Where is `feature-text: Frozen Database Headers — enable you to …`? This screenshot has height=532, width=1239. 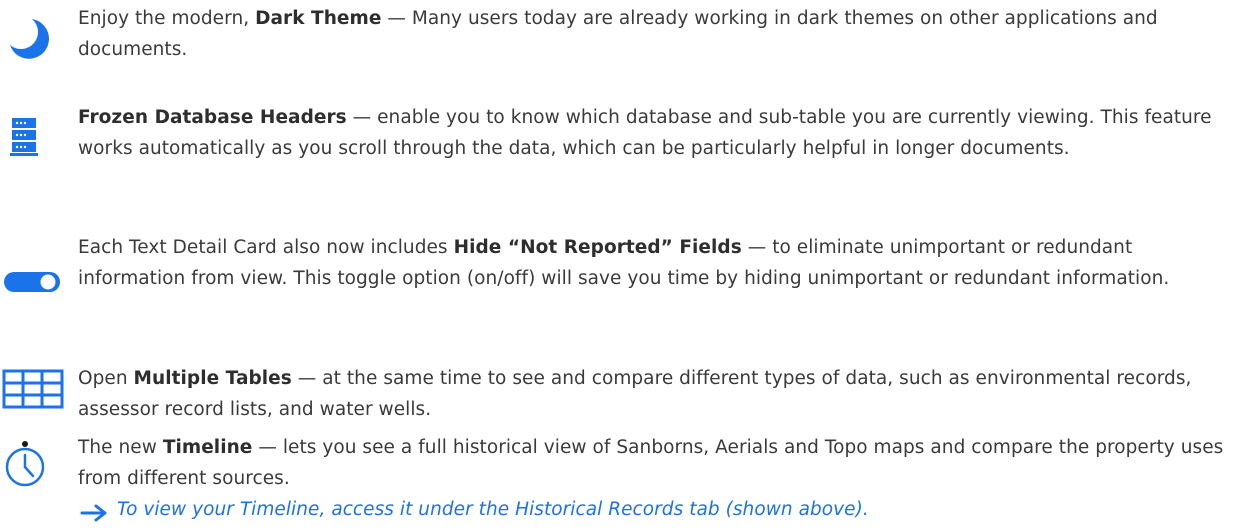
feature-text: Frozen Database Headers — enable you to … is located at coordinates (655, 133).